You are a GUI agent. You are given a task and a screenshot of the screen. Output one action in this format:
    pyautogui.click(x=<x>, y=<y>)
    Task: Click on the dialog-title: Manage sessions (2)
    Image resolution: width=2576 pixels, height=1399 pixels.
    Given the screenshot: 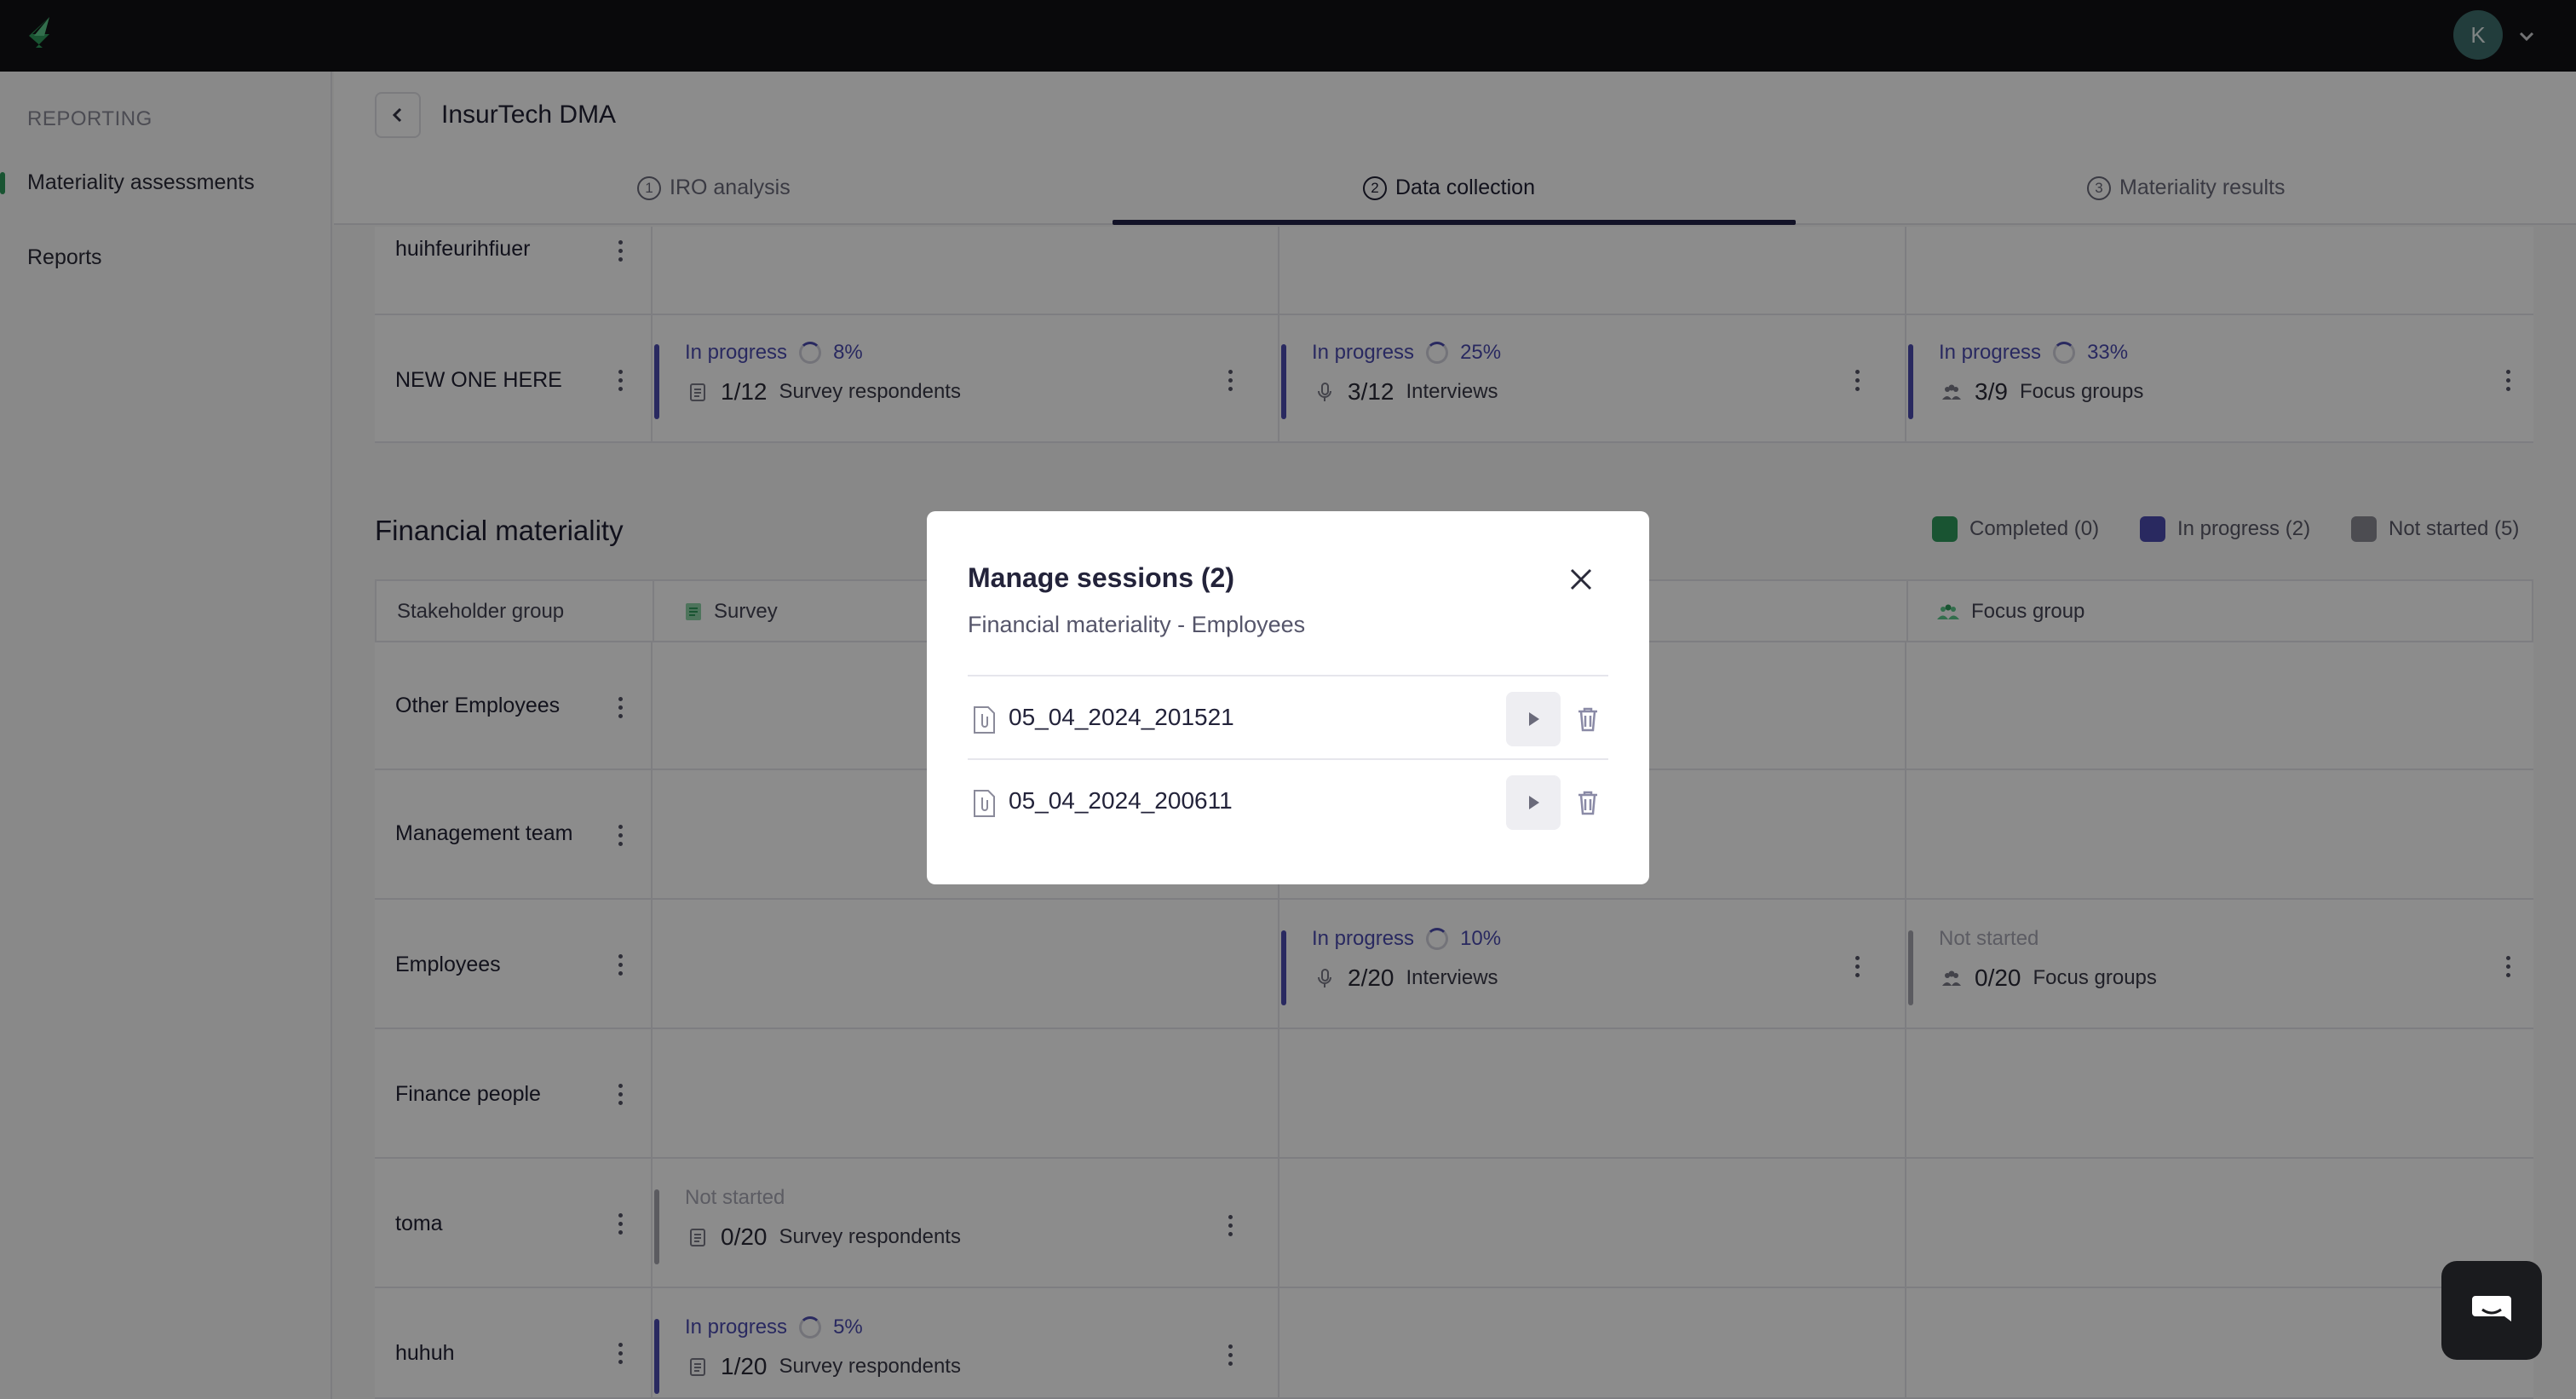 What is the action you would take?
    pyautogui.click(x=1101, y=577)
    